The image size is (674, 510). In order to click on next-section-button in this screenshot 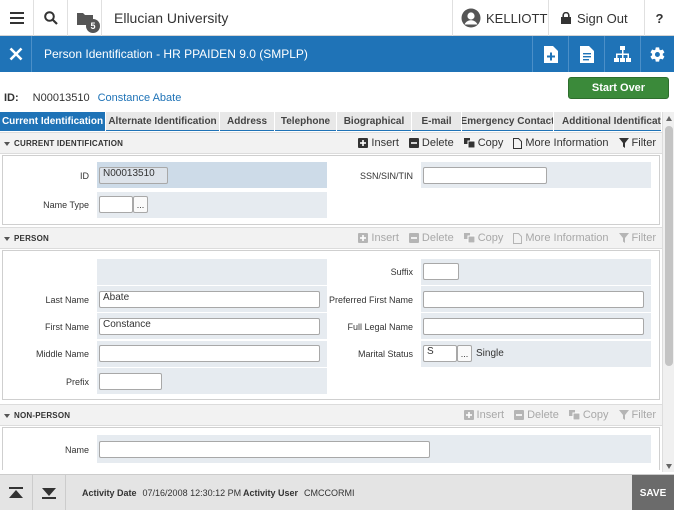, I will do `click(49, 492)`.